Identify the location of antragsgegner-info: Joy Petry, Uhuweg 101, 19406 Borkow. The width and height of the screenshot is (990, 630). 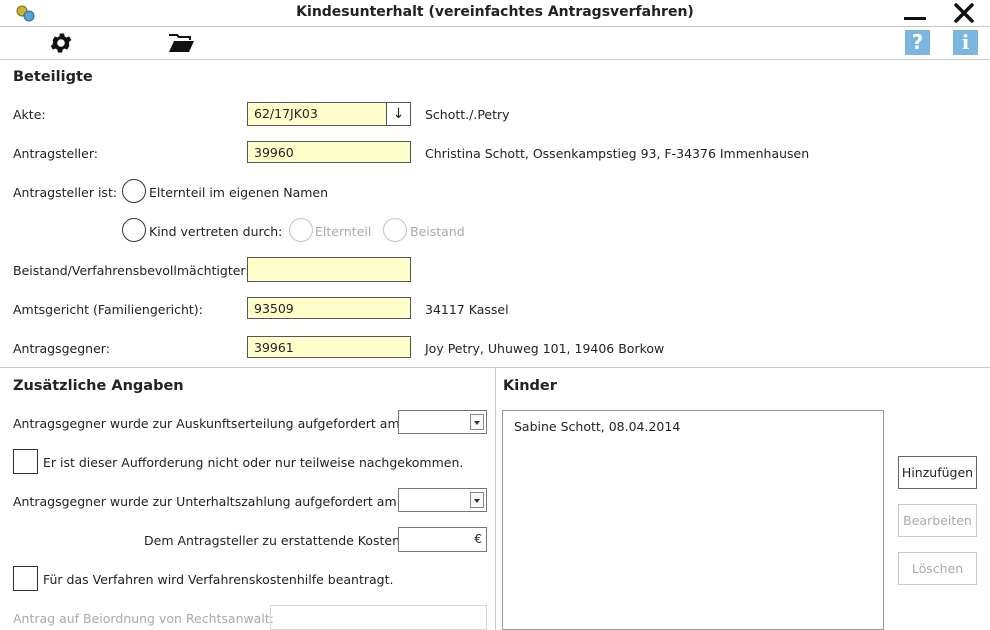
(545, 348).